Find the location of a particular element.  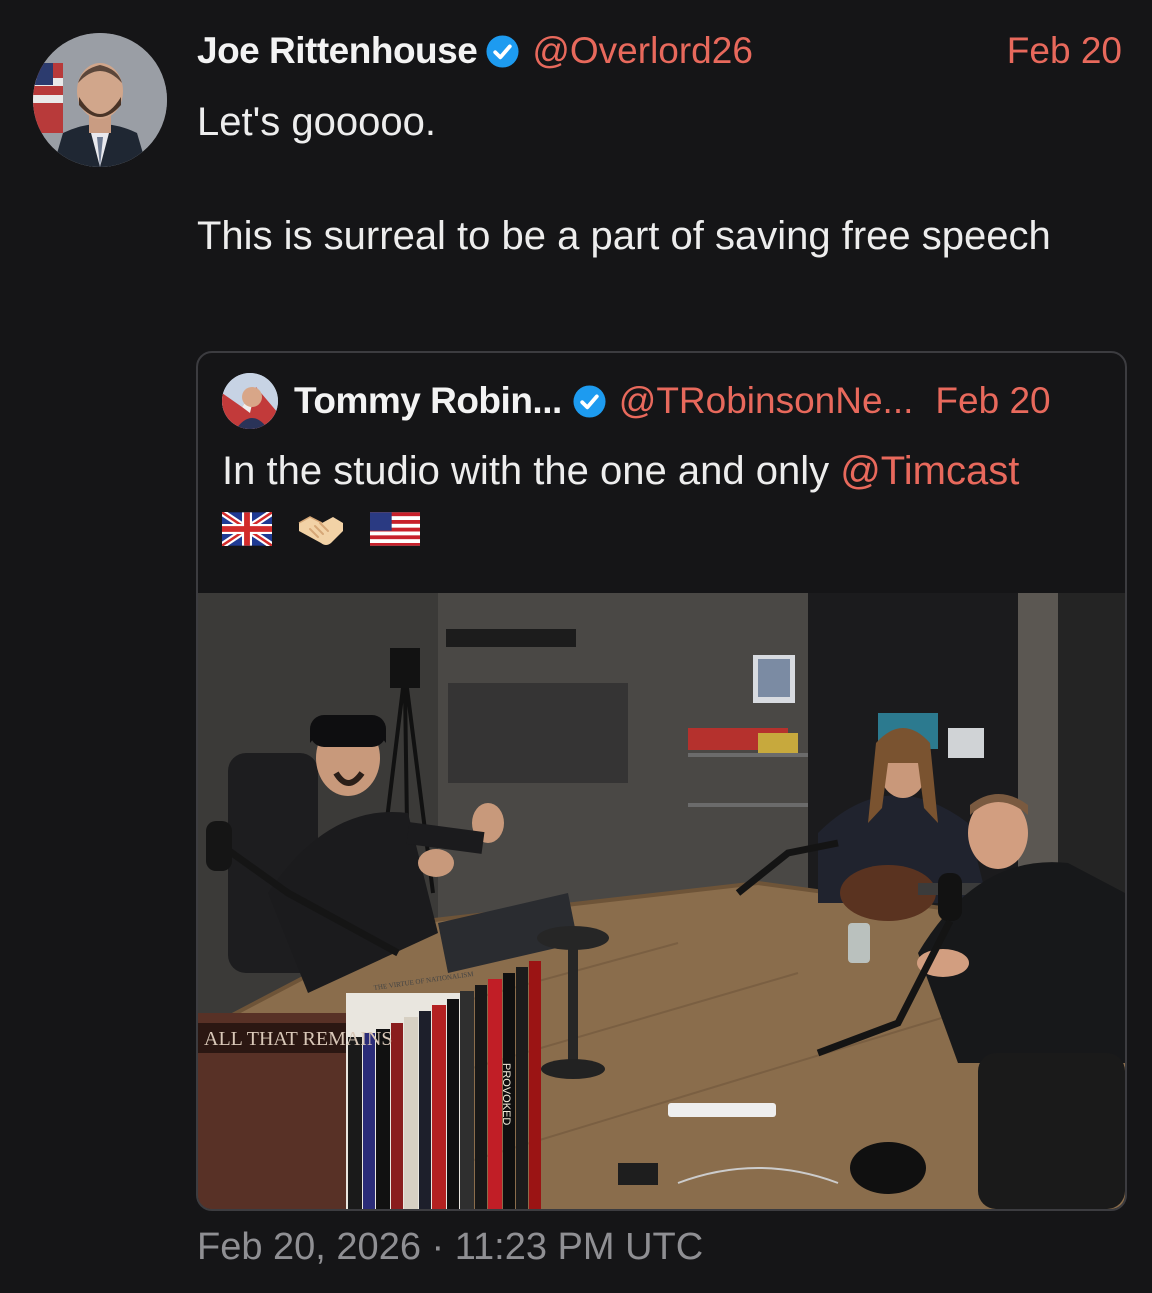

tweet-date: Feb 20 is located at coordinates (1064, 51).